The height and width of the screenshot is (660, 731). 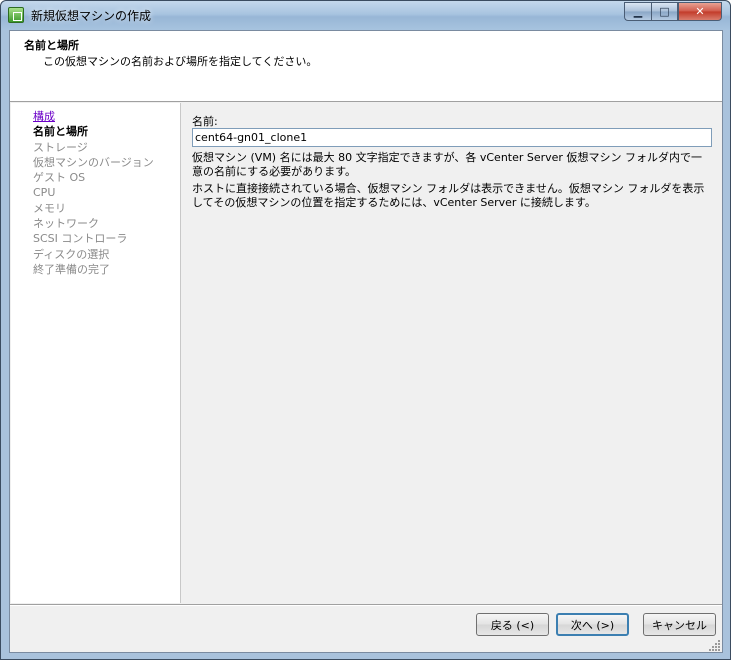 What do you see at coordinates (366, 66) in the screenshot?
I see `wizard-header: 名前と場所 この仮想マシンの名前および場所を指定してください。` at bounding box center [366, 66].